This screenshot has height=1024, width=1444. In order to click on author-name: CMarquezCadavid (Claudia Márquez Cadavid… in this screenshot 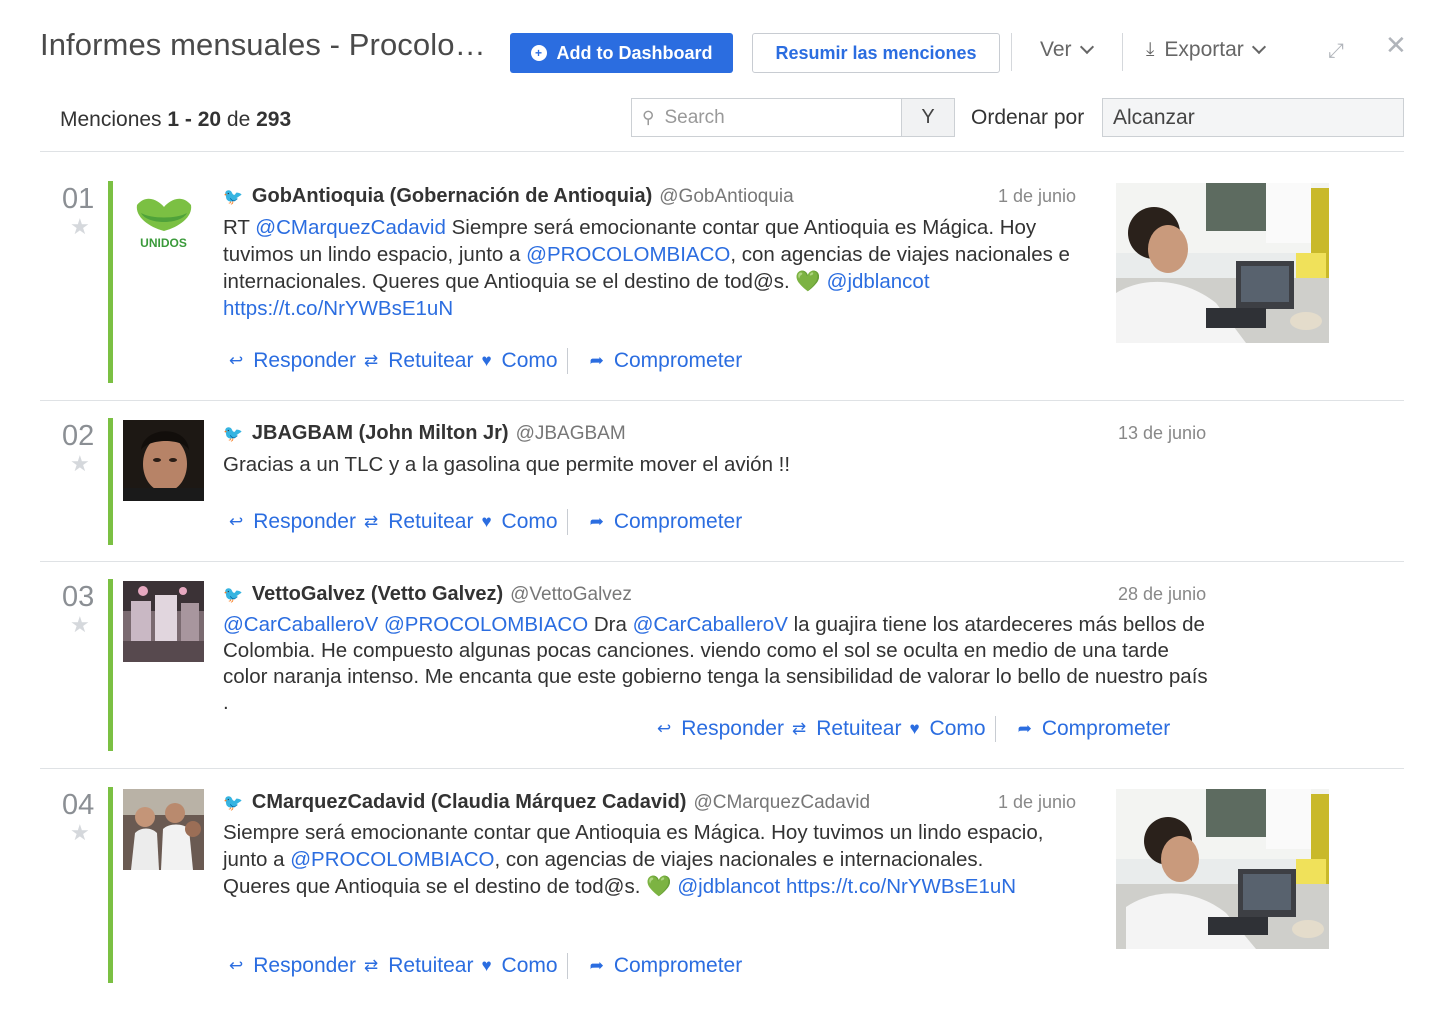, I will do `click(469, 802)`.